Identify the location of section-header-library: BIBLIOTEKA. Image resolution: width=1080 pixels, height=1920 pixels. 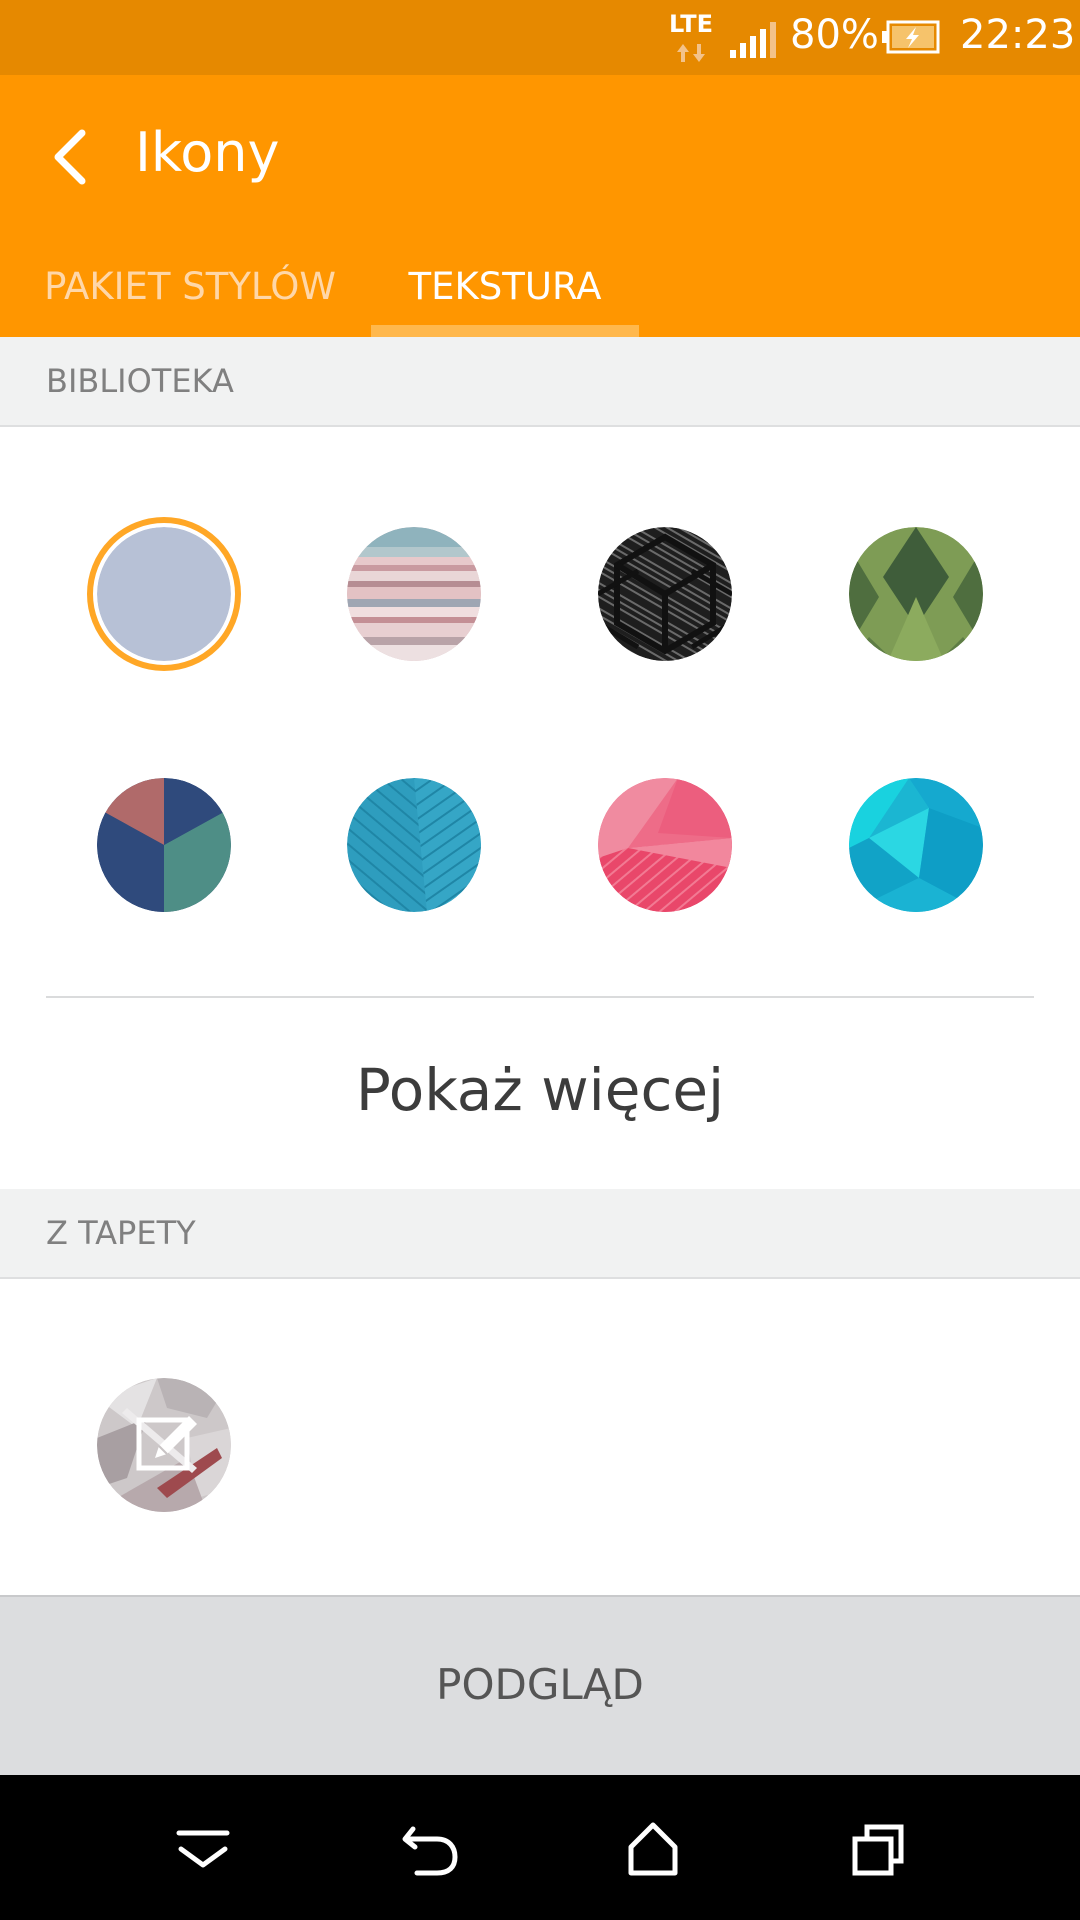
(540, 382).